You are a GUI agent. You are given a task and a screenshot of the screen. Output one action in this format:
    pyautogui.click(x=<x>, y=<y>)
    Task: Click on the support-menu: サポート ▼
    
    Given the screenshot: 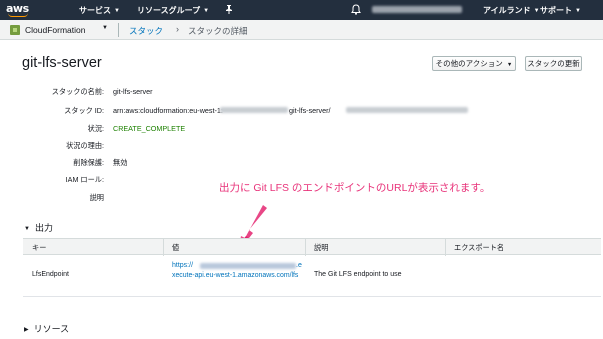 What is the action you would take?
    pyautogui.click(x=560, y=10)
    